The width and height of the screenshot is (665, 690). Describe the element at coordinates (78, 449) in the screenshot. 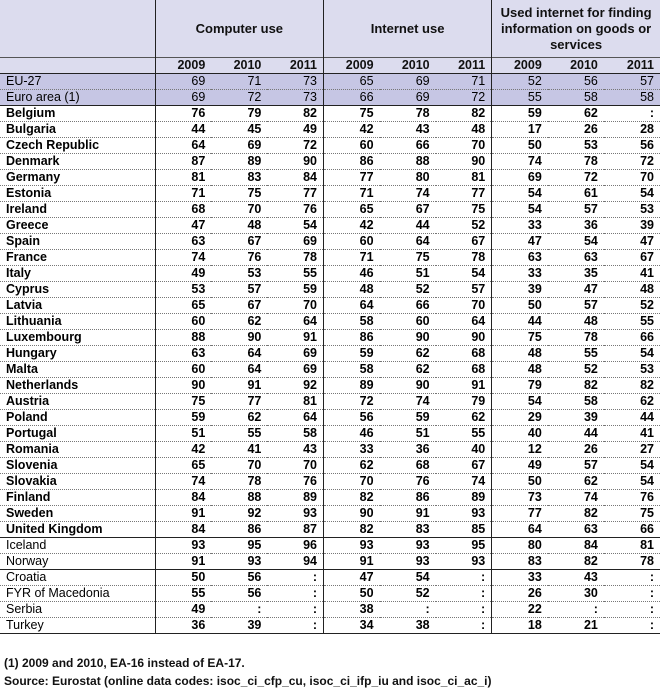

I see `row-label: Romania` at that location.